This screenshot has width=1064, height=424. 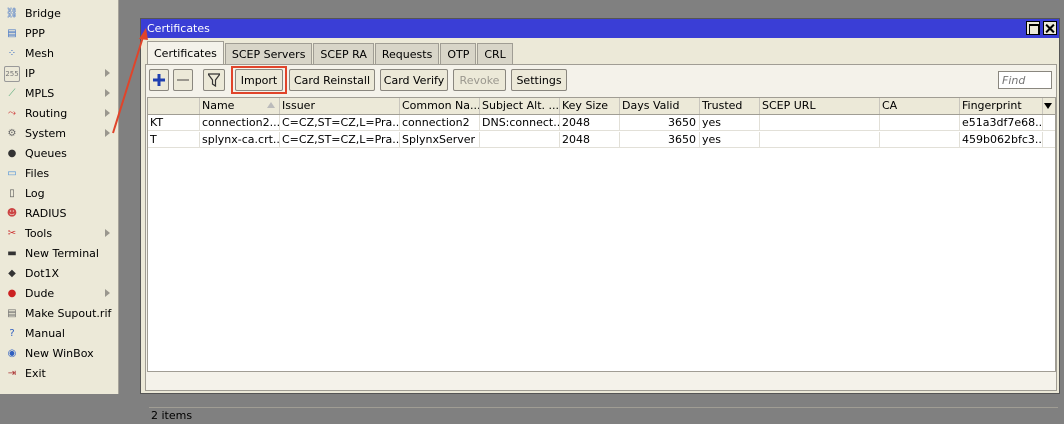 What do you see at coordinates (12, 33) in the screenshot?
I see `ppp-icon: ▤` at bounding box center [12, 33].